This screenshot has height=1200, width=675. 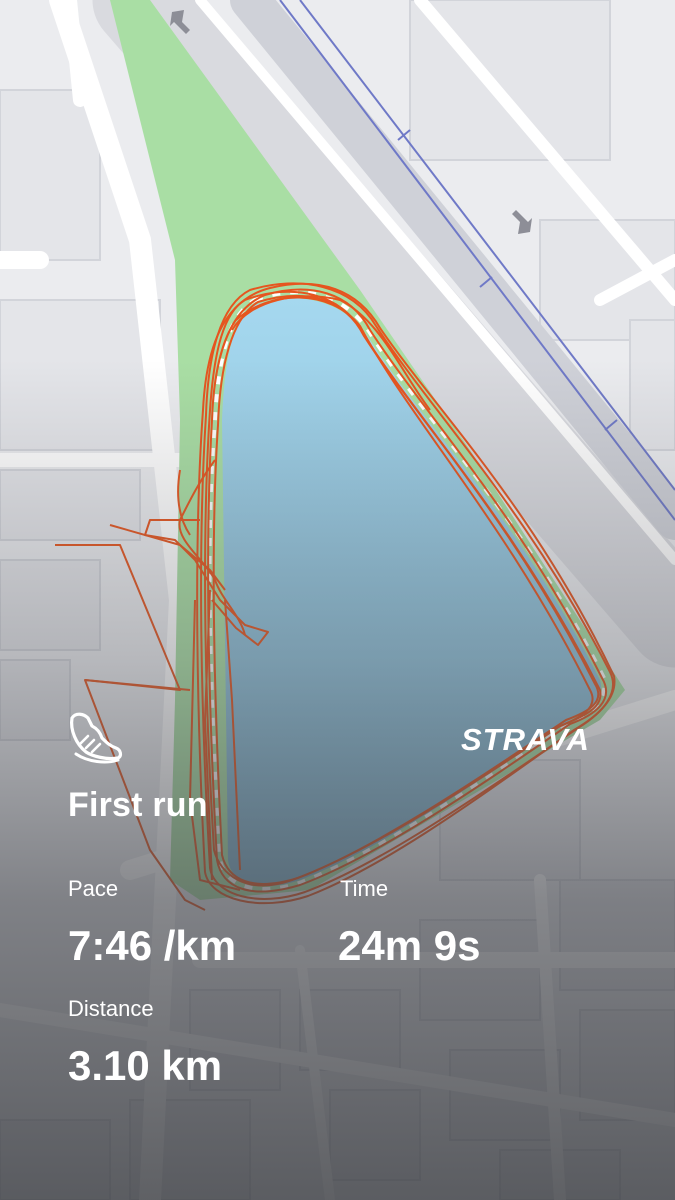 What do you see at coordinates (364, 888) in the screenshot?
I see `time-label: Time` at bounding box center [364, 888].